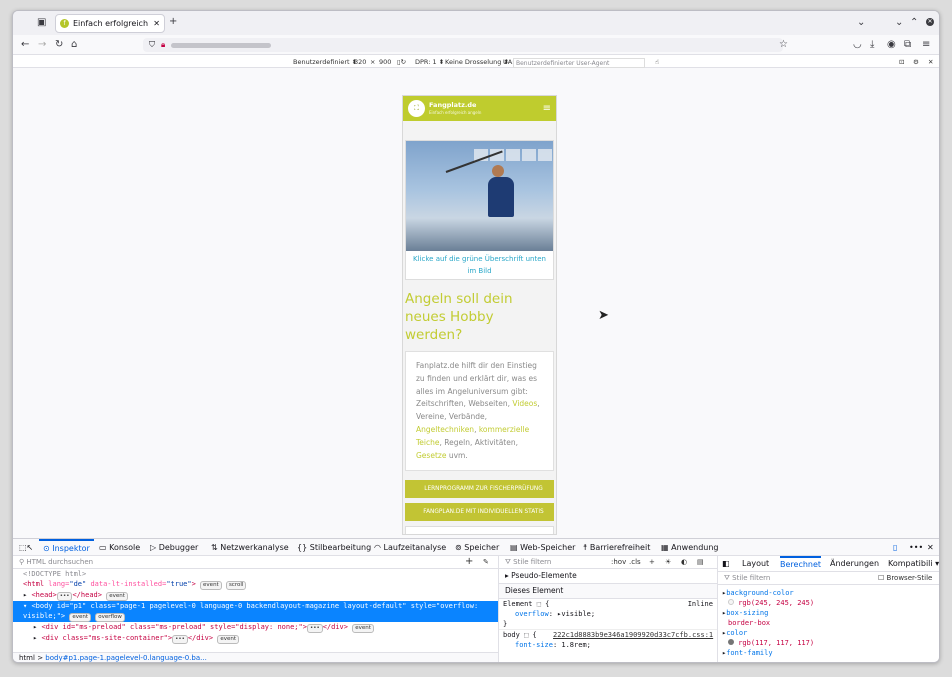 This screenshot has height=677, width=952. Describe the element at coordinates (895, 547) in the screenshot. I see `responsive-mode-icon: ▯` at that location.